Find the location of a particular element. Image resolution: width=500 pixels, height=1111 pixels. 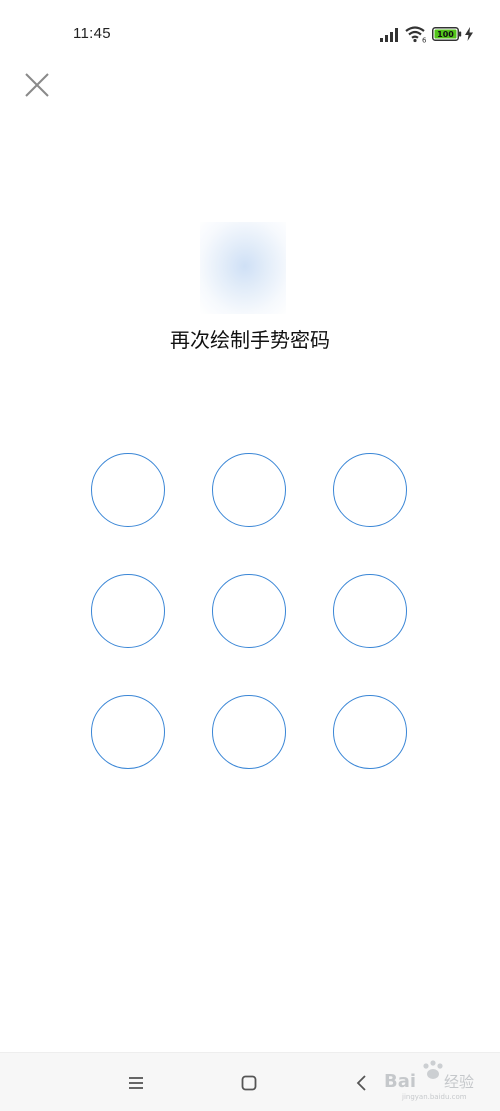

home-button is located at coordinates (249, 1083).